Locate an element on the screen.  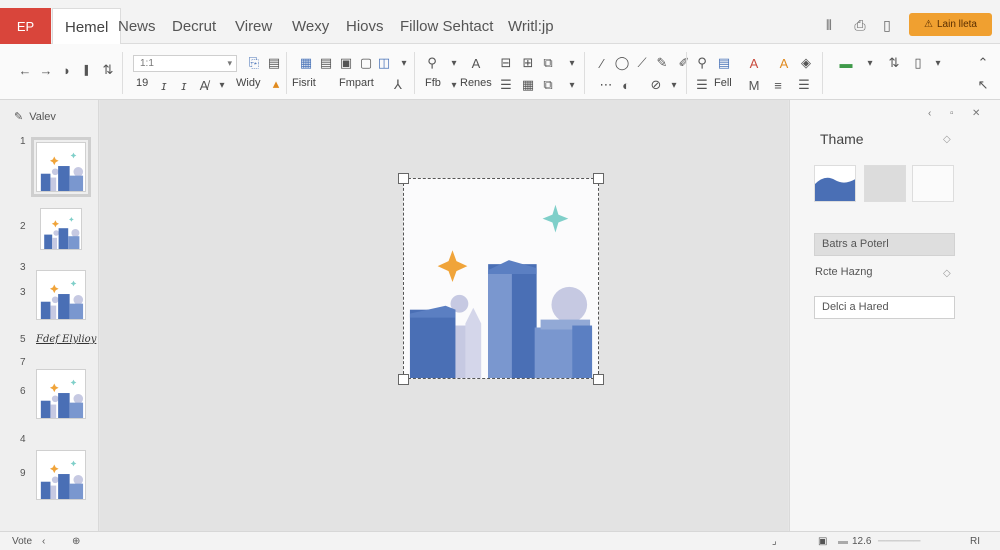
list-bullets-icon: ☰ is located at coordinates (804, 85).